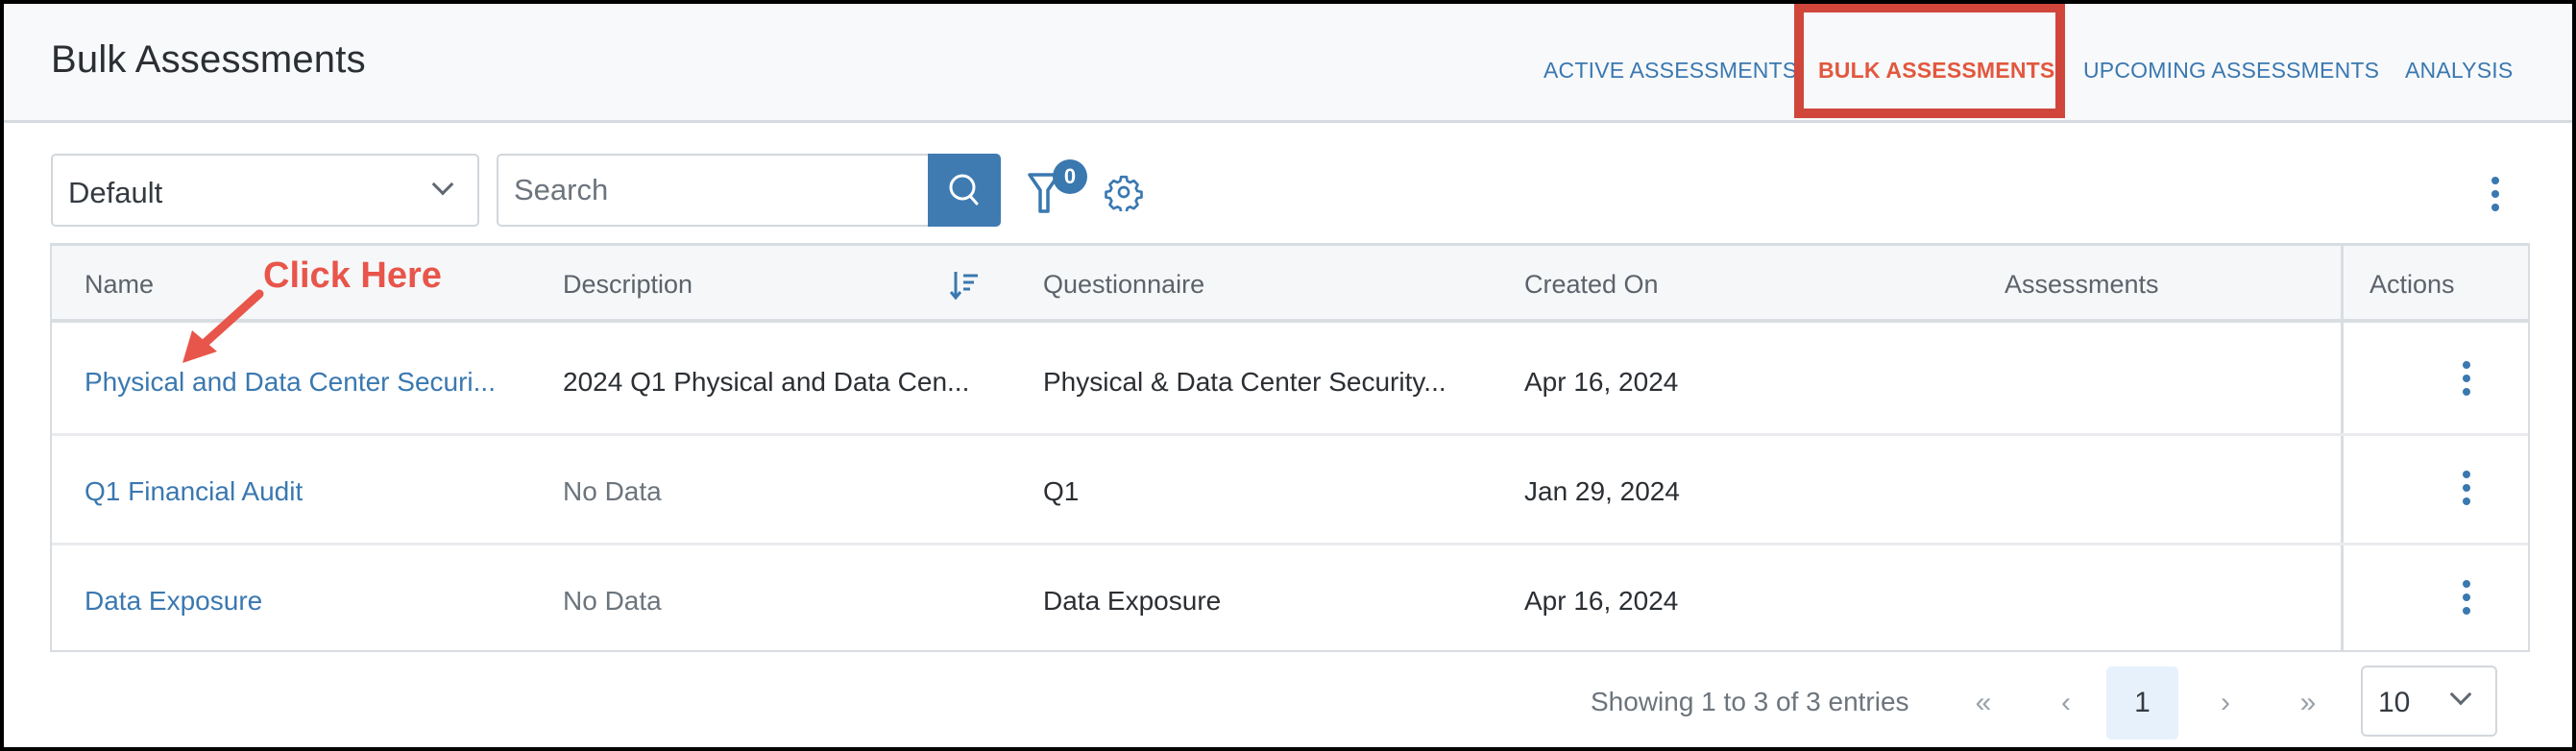 This screenshot has width=2576, height=751. I want to click on column-header-assessments: Assessments, so click(2082, 285).